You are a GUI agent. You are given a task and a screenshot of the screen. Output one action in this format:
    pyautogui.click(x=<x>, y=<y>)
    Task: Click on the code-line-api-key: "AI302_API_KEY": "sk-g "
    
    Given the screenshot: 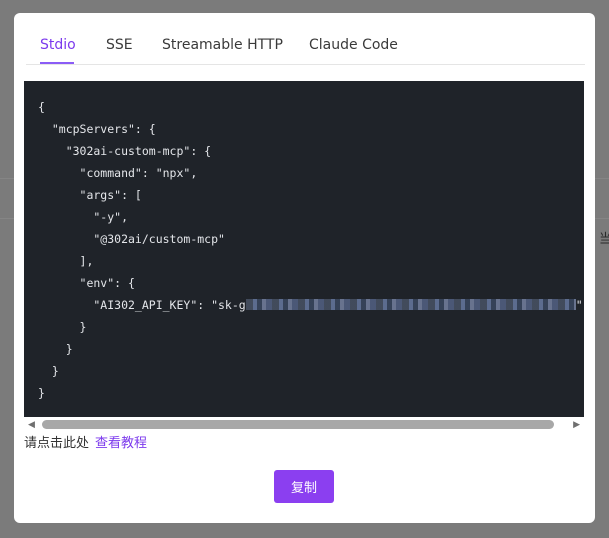 What is the action you would take?
    pyautogui.click(x=310, y=305)
    